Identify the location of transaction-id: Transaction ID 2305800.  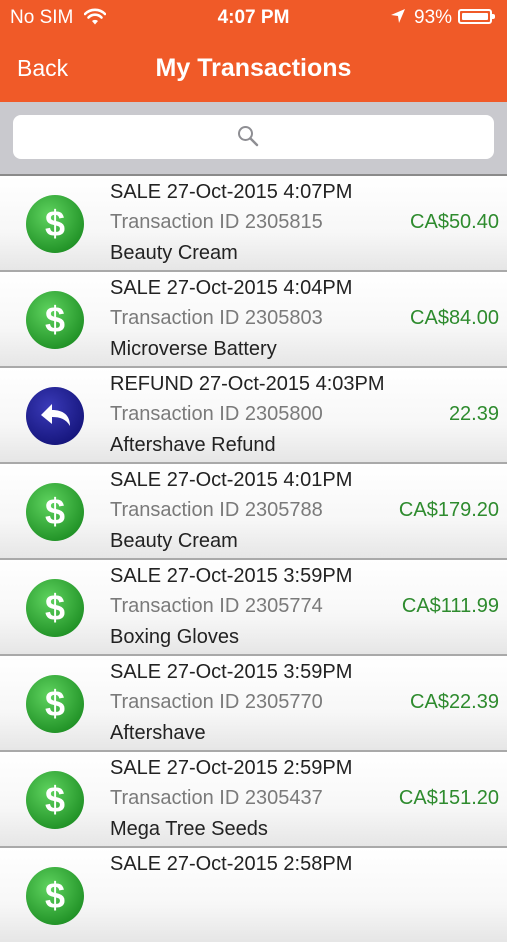
(216, 414).